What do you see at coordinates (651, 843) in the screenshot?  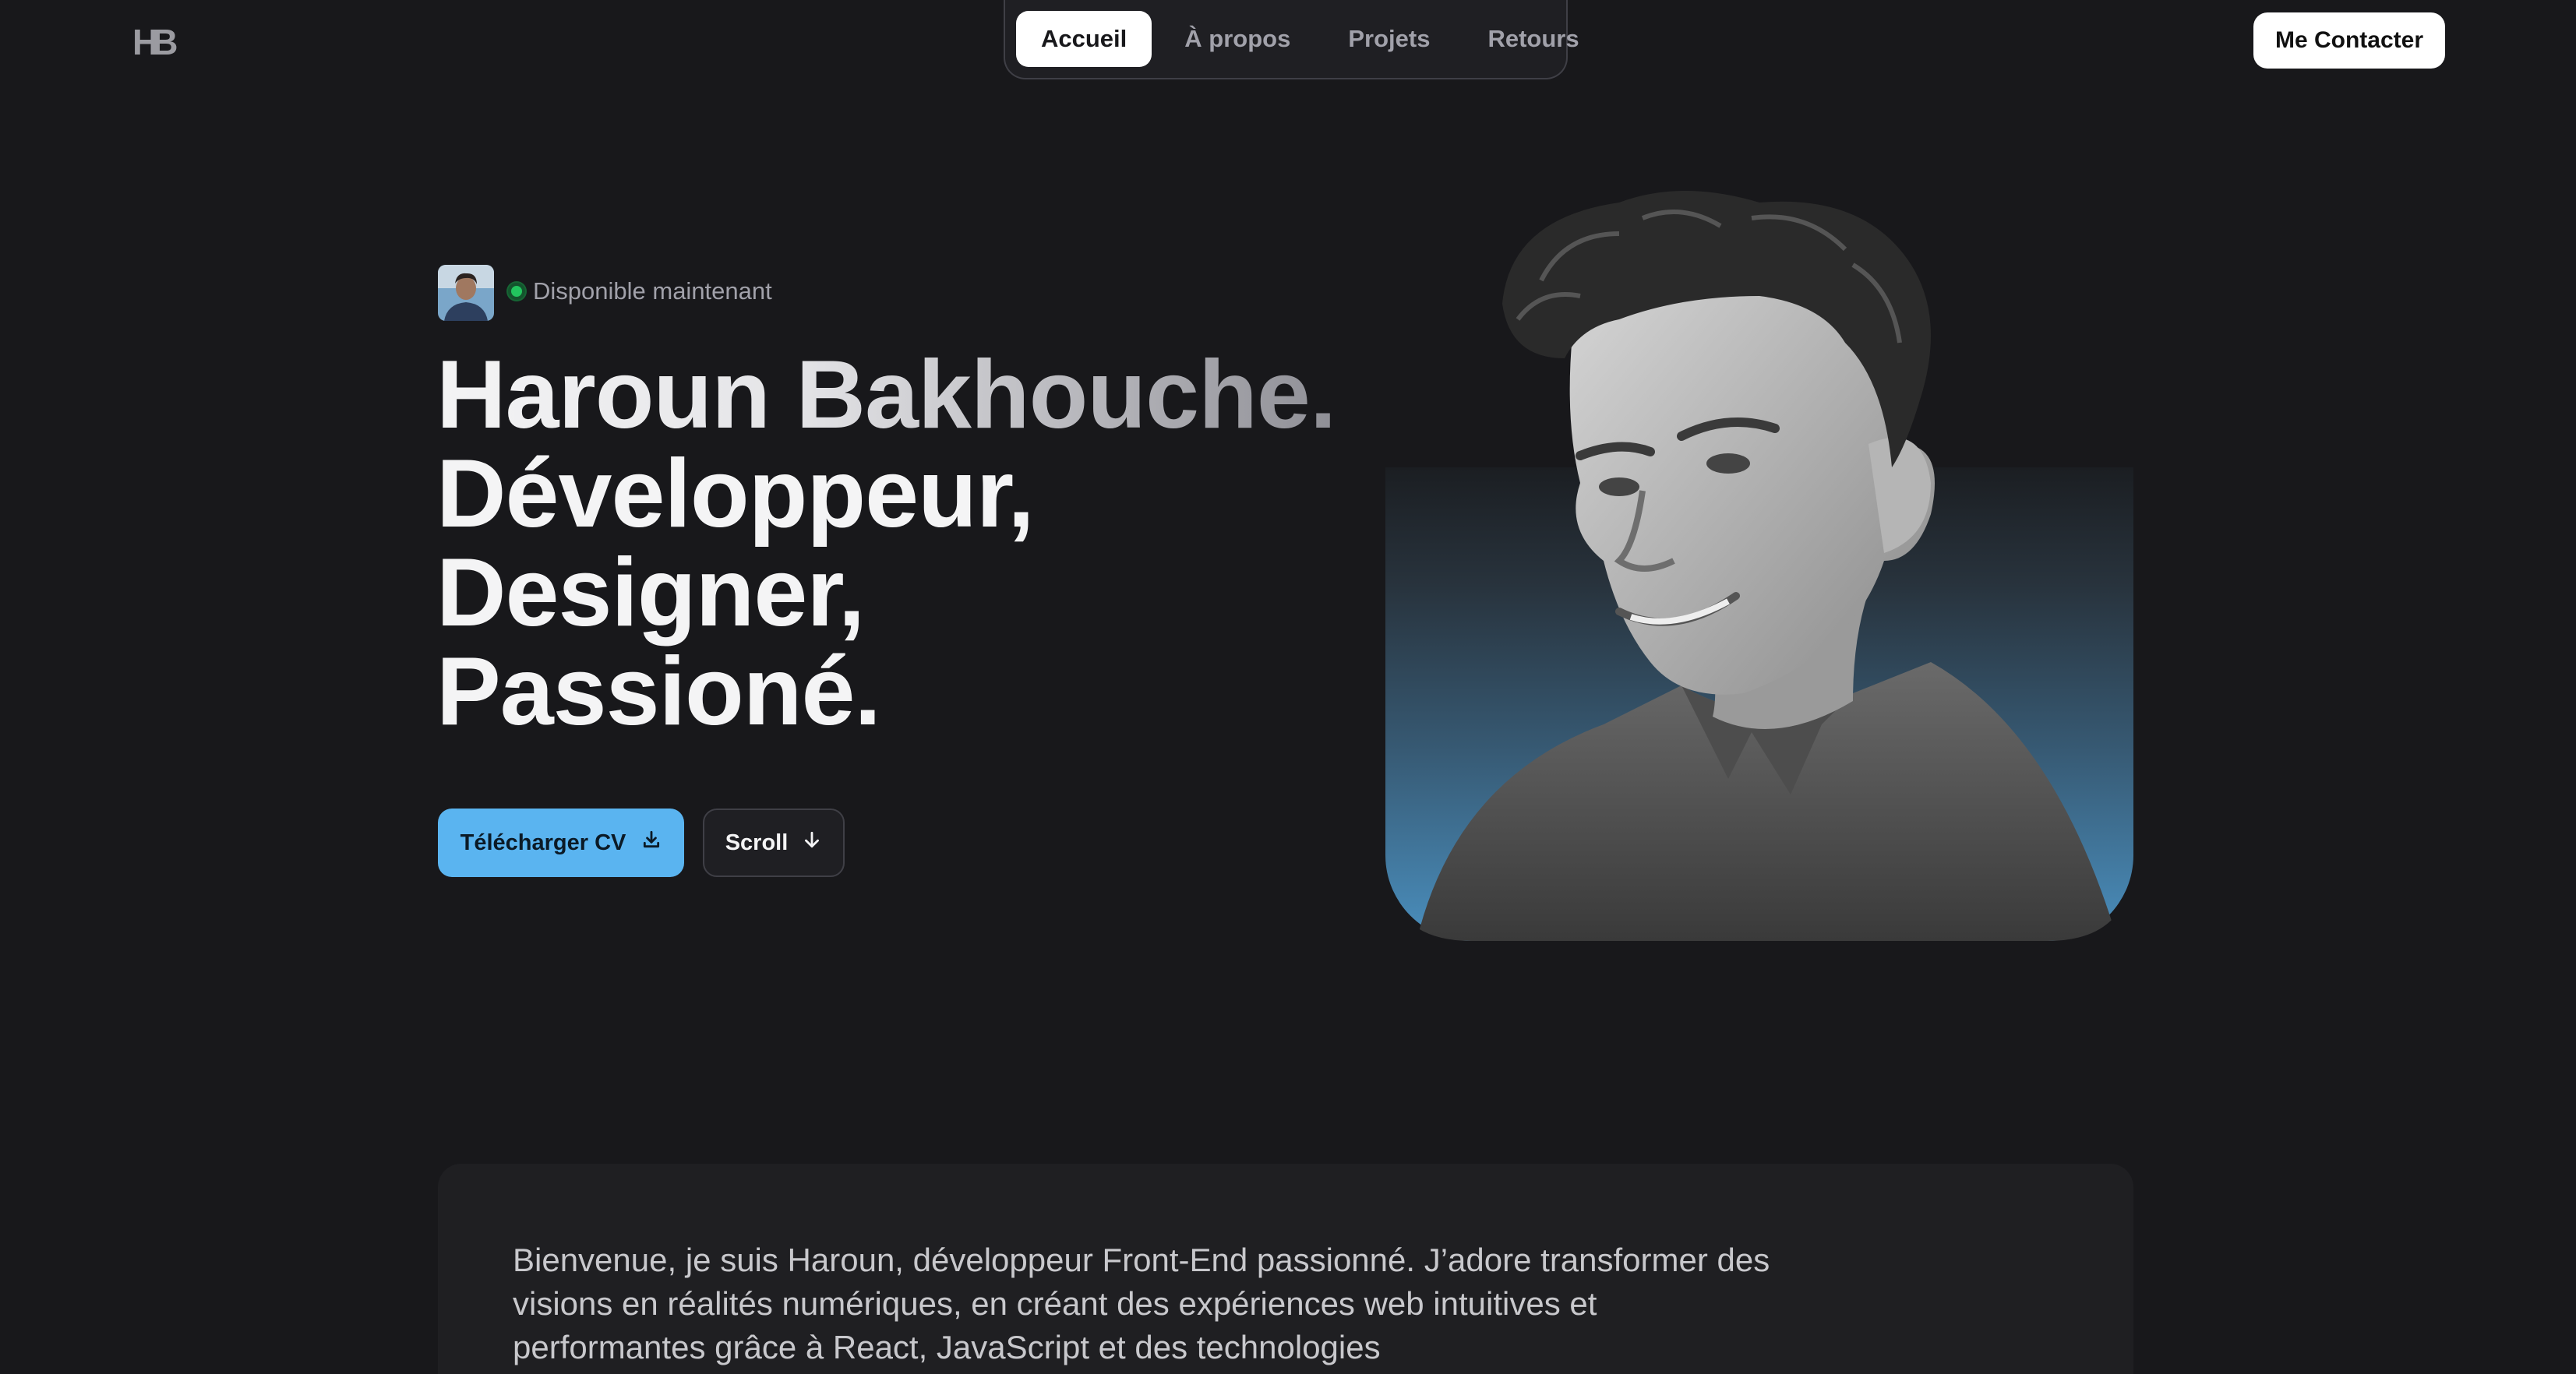 I see `download-icon` at bounding box center [651, 843].